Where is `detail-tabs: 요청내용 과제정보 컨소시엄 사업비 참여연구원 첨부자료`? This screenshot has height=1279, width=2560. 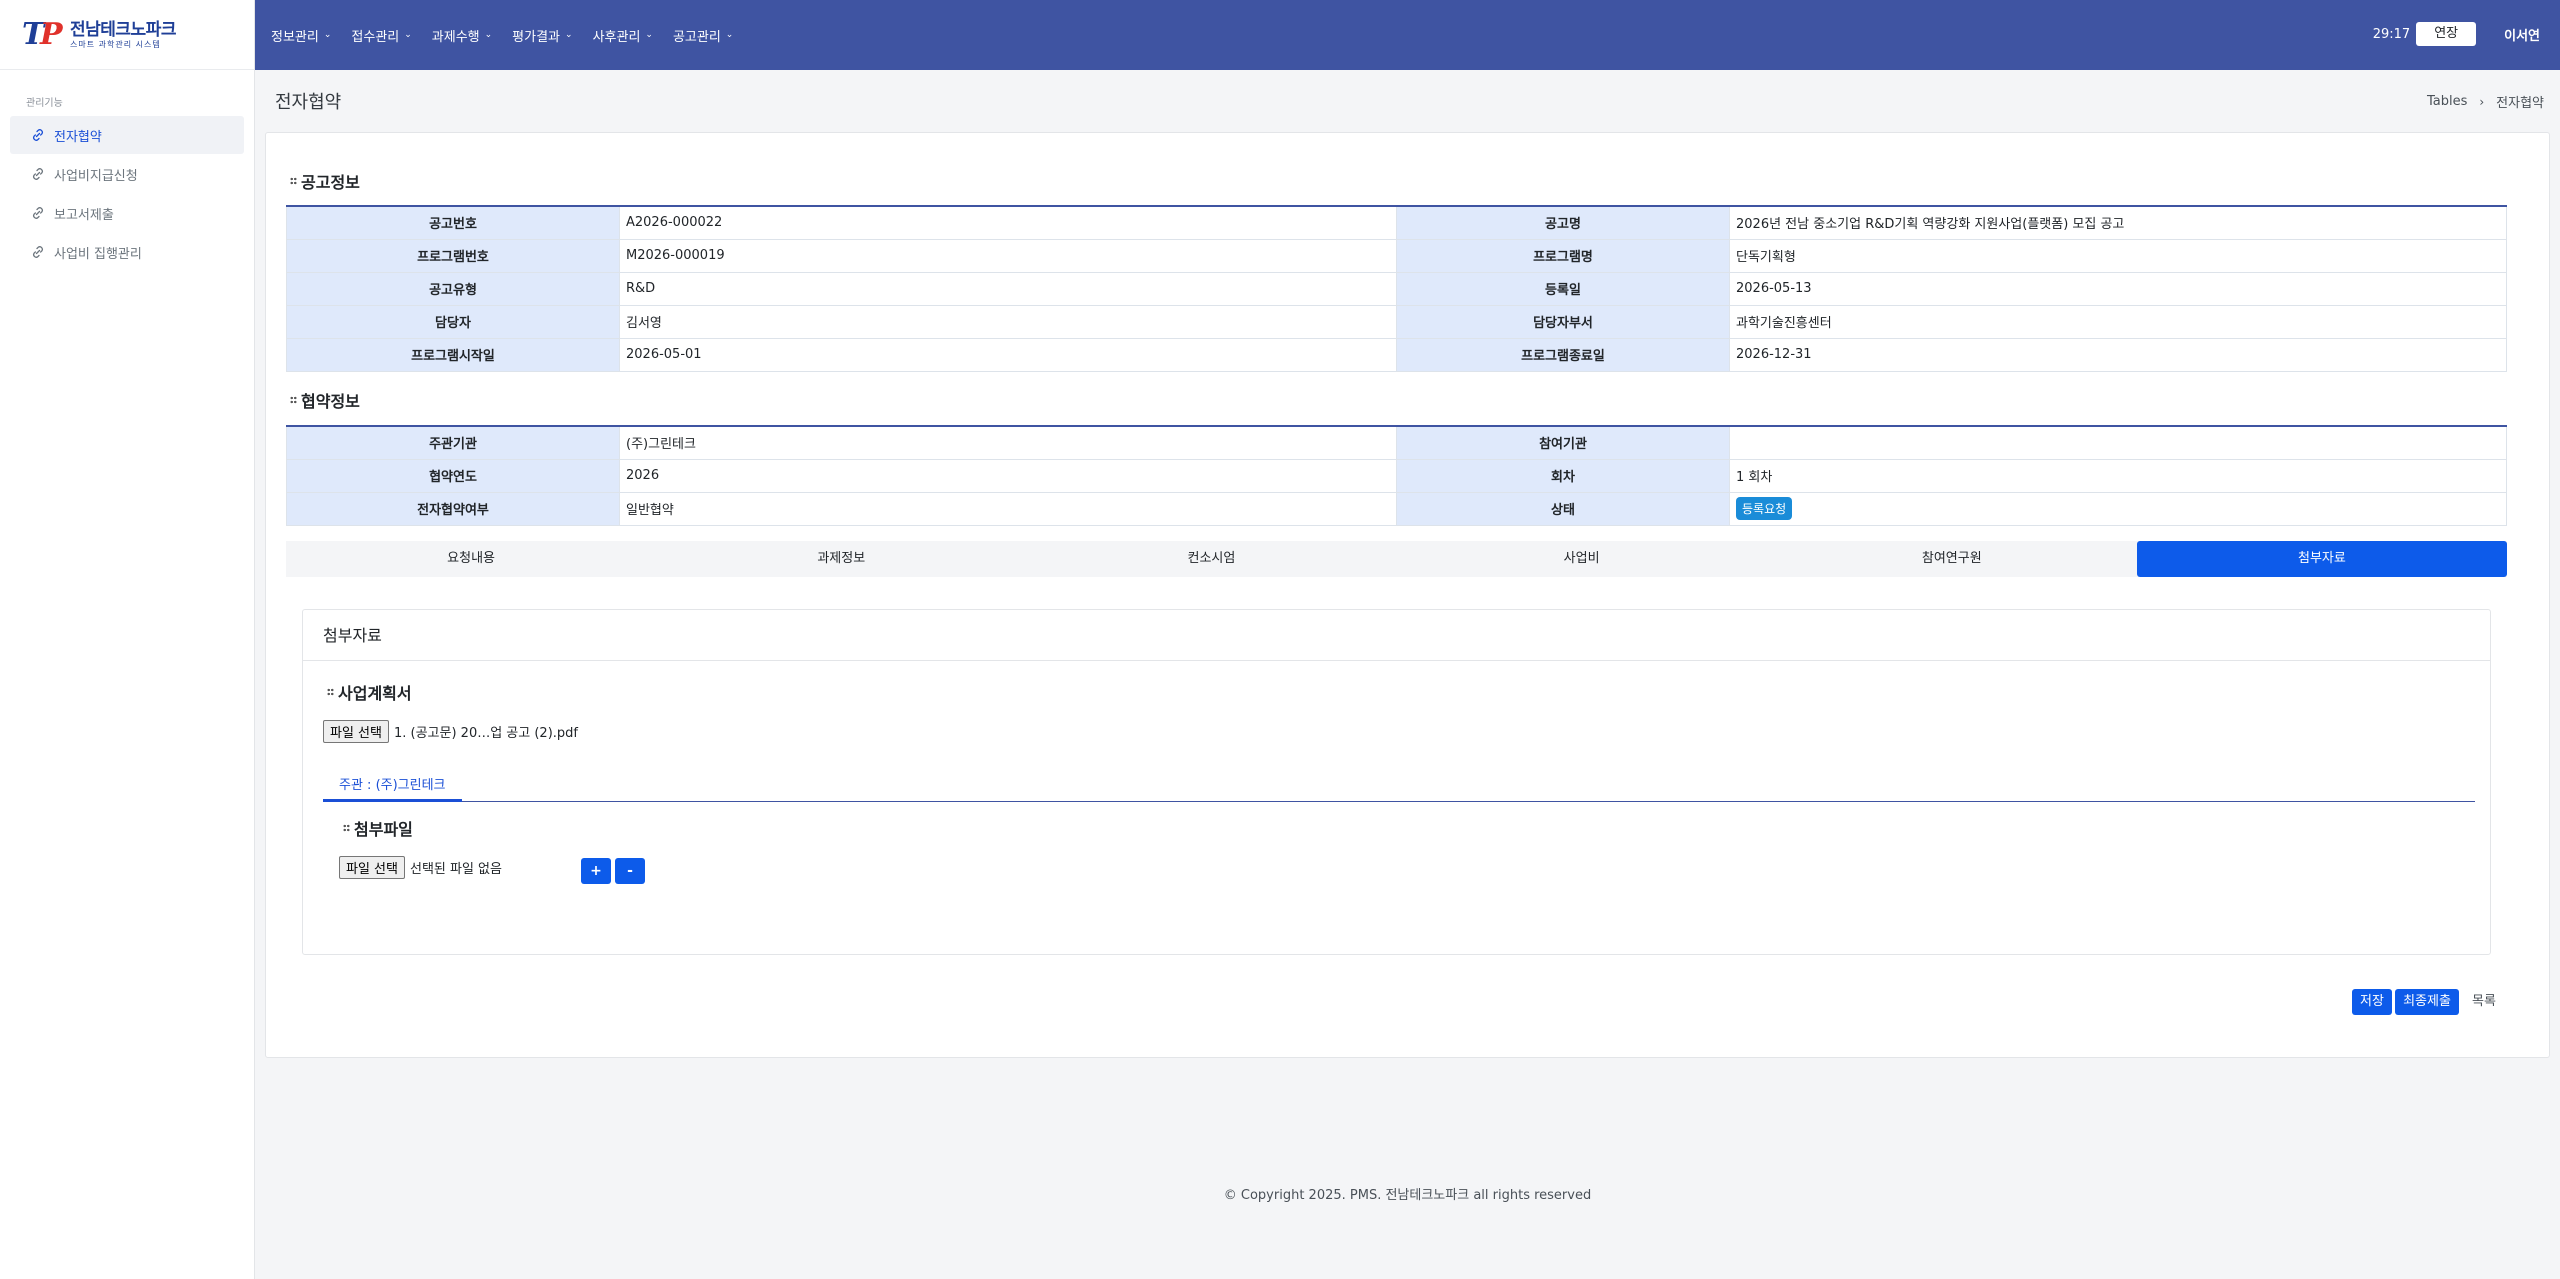 detail-tabs: 요청내용 과제정보 컨소시엄 사업비 참여연구원 첨부자료 is located at coordinates (1397, 559).